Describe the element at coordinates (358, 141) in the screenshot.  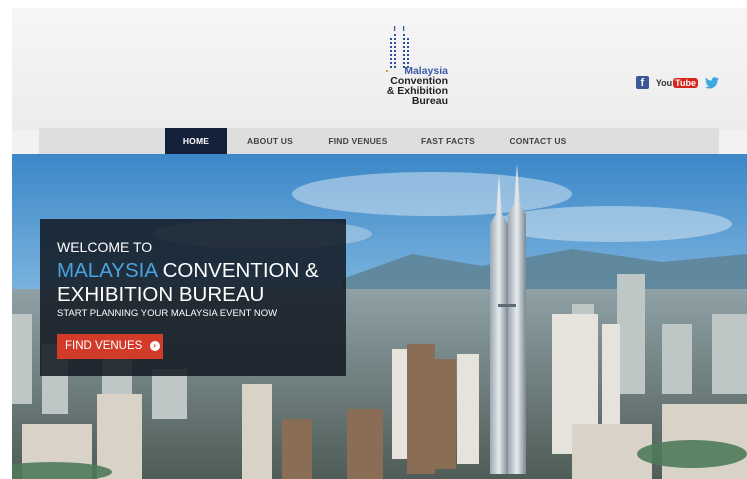
I see `nav-find-venues: FIND VENUES` at that location.